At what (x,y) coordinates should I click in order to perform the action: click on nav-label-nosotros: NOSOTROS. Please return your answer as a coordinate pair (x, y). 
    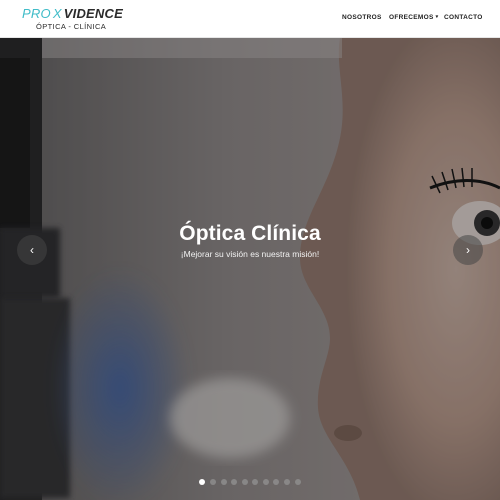
    Looking at the image, I should click on (362, 17).